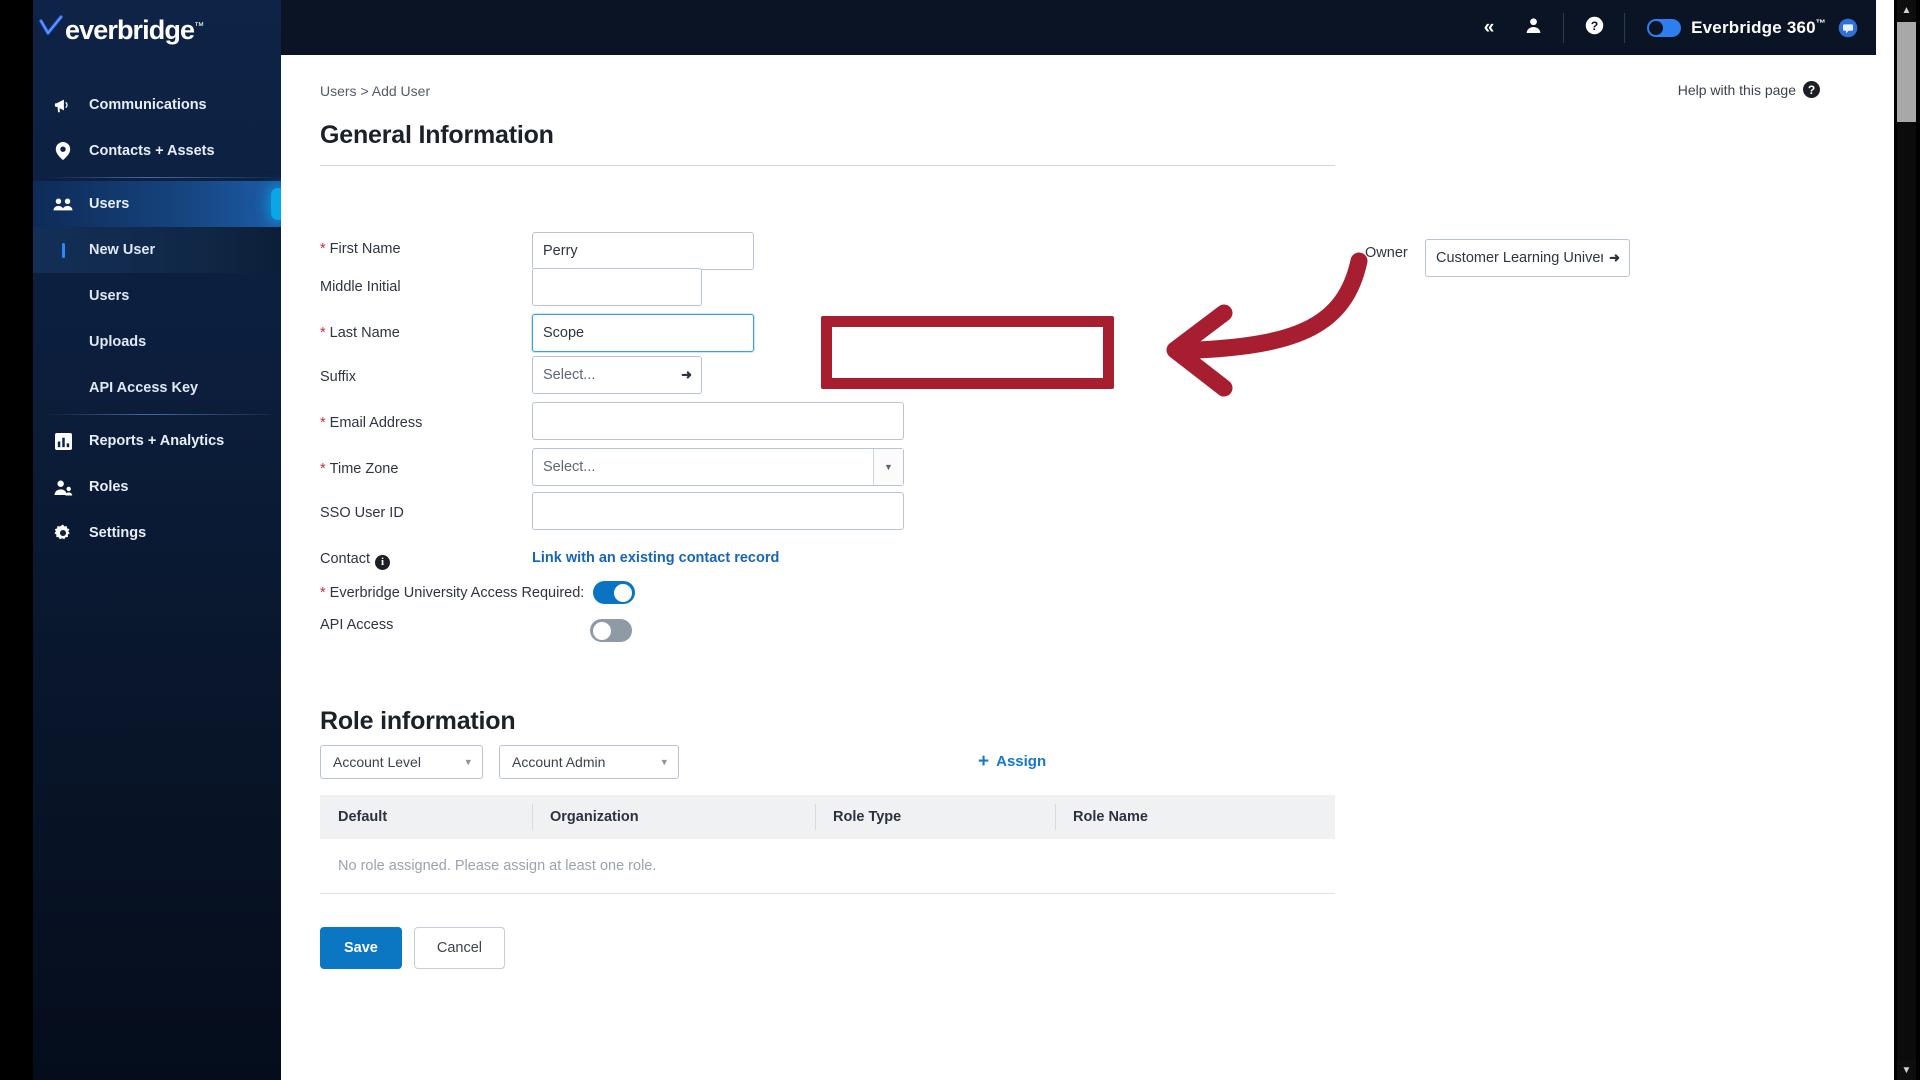 The height and width of the screenshot is (1080, 1920). I want to click on product-name: Everbridge 360™, so click(1758, 28).